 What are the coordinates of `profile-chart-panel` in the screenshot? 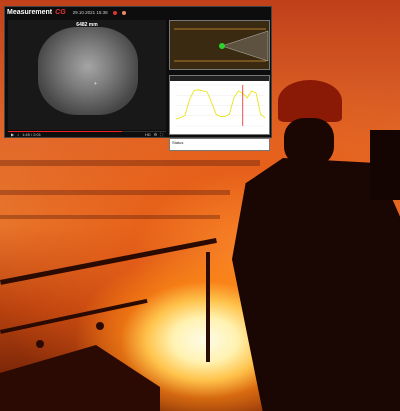 It's located at (219, 105).